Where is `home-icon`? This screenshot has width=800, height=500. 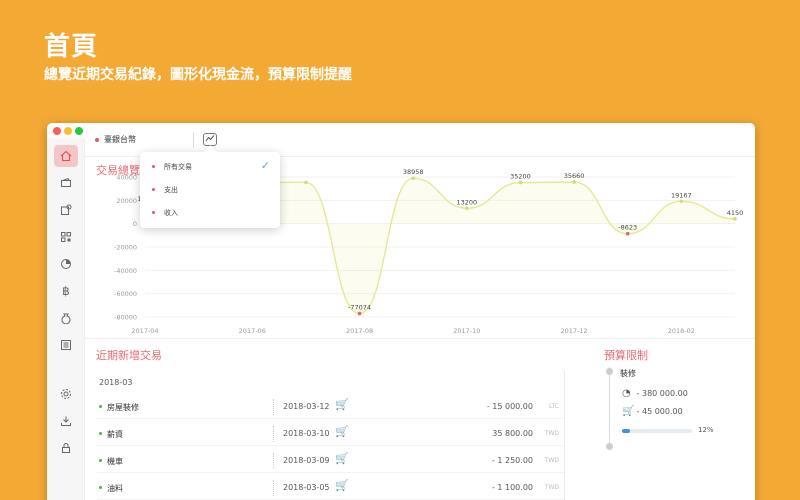 home-icon is located at coordinates (66, 156).